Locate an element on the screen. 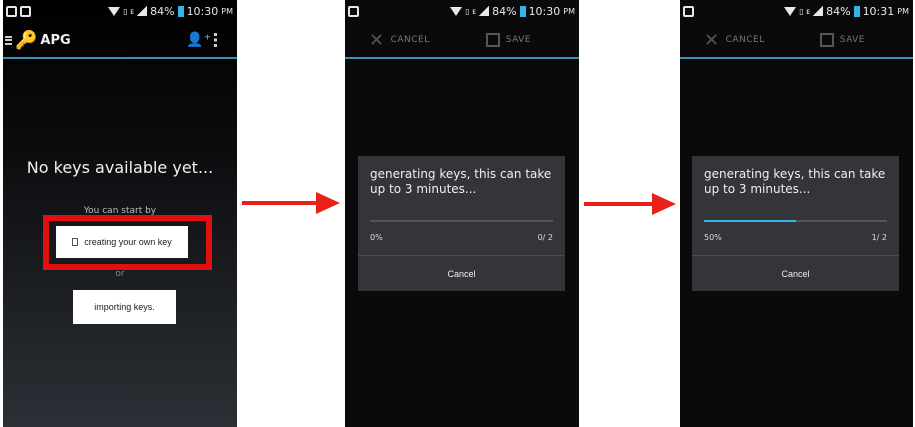  progress-percent: 0% is located at coordinates (376, 237).